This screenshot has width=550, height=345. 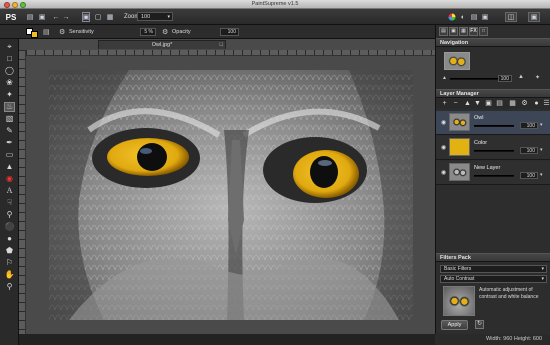 I want to click on layer-row-owl: ◉ Owl 100 ▾, so click(x=493, y=123).